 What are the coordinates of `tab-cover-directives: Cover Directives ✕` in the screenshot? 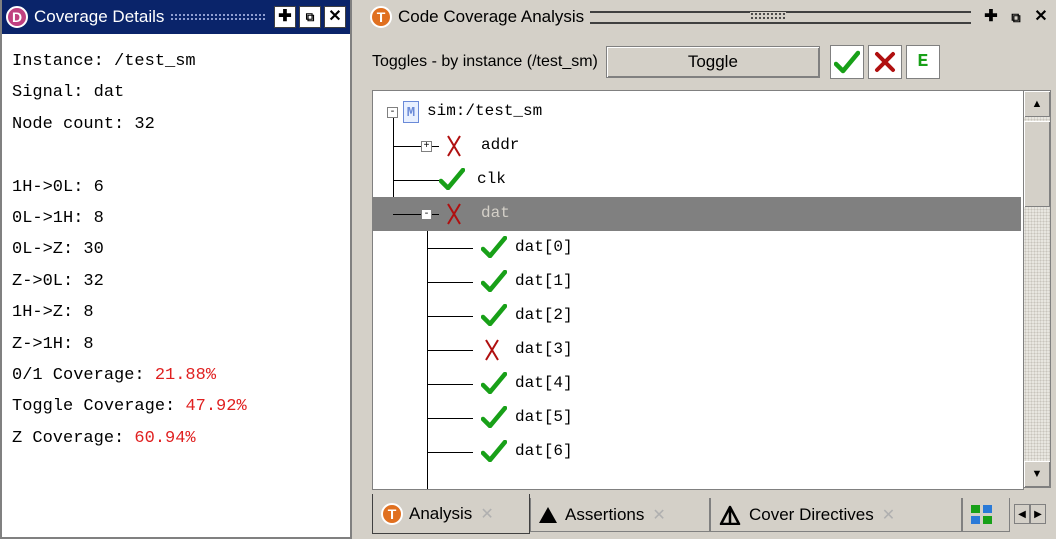 It's located at (836, 515).